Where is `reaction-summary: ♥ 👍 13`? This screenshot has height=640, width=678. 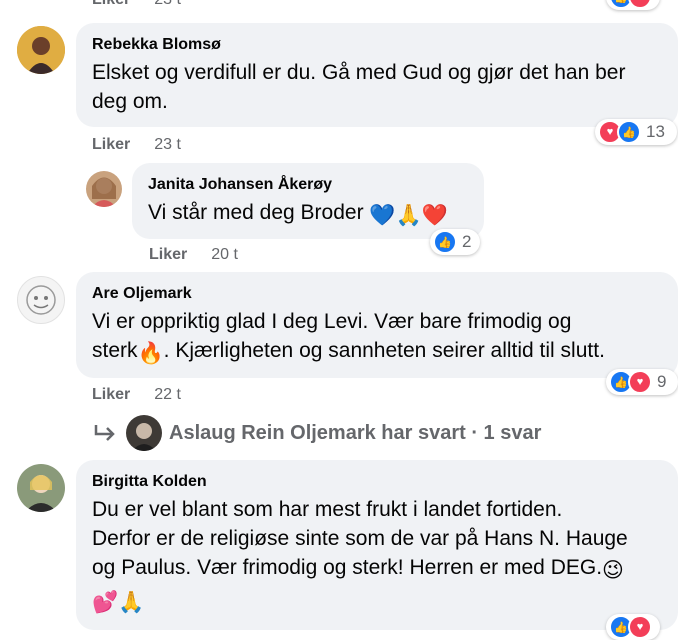
reaction-summary: ♥ 👍 13 is located at coordinates (636, 132).